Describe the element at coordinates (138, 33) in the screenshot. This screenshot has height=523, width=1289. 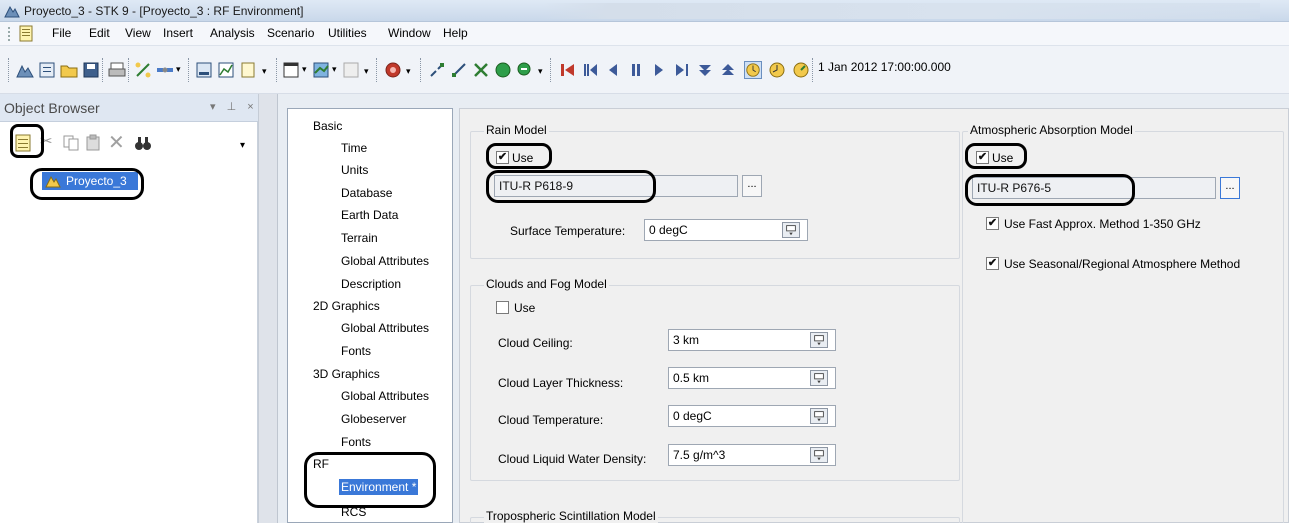
I see `menu-view: View` at that location.